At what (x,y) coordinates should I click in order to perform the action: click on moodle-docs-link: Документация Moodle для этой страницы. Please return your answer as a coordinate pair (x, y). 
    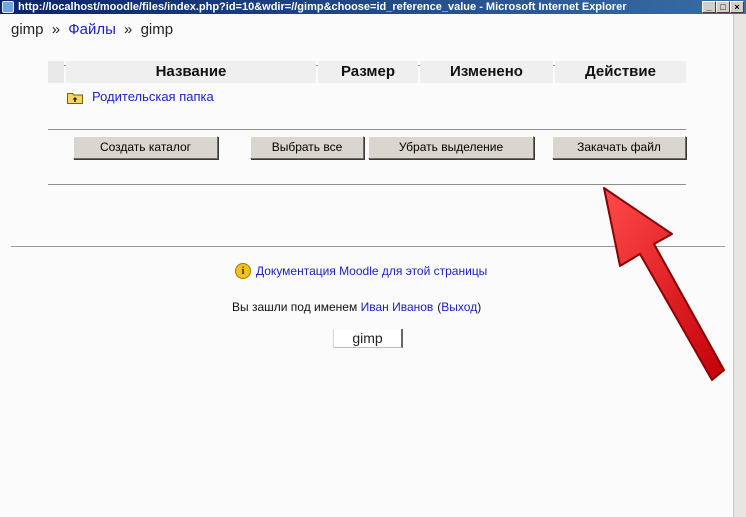
    Looking at the image, I should click on (371, 271).